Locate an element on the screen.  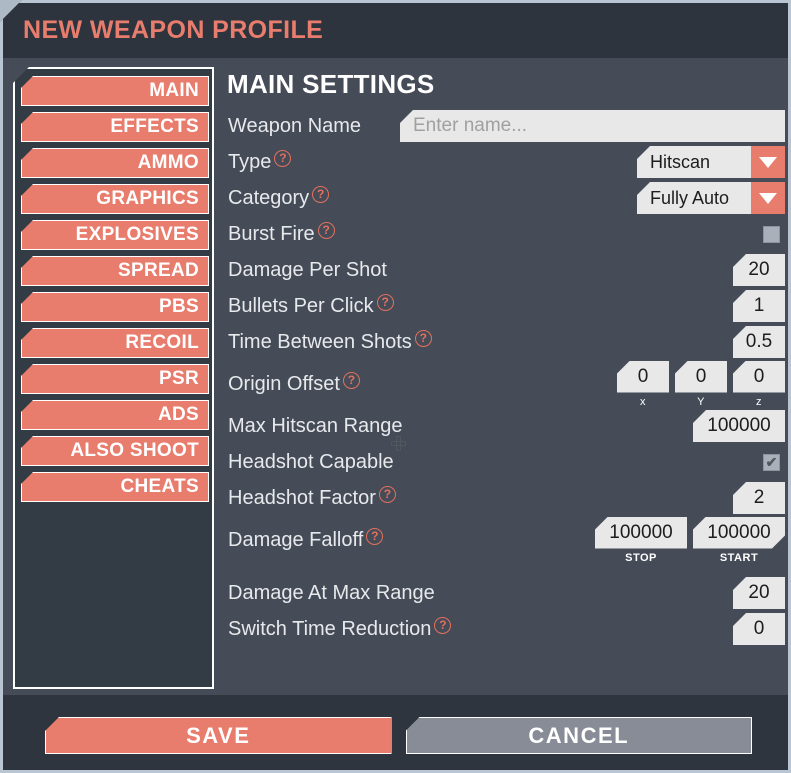
category-control: Fully Auto is located at coordinates (711, 198).